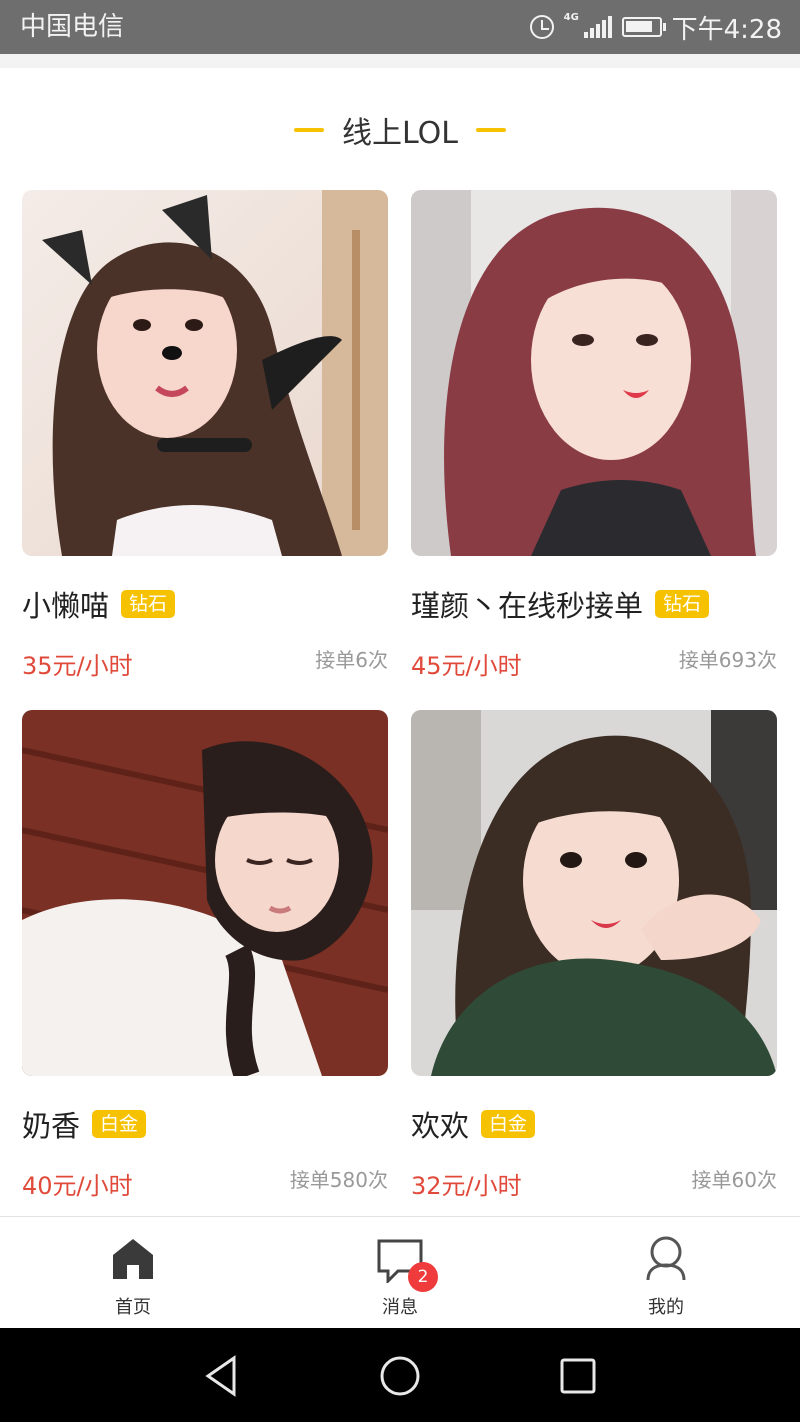 Image resolution: width=800 pixels, height=1422 pixels. What do you see at coordinates (541, 27) in the screenshot?
I see `alarm-icon` at bounding box center [541, 27].